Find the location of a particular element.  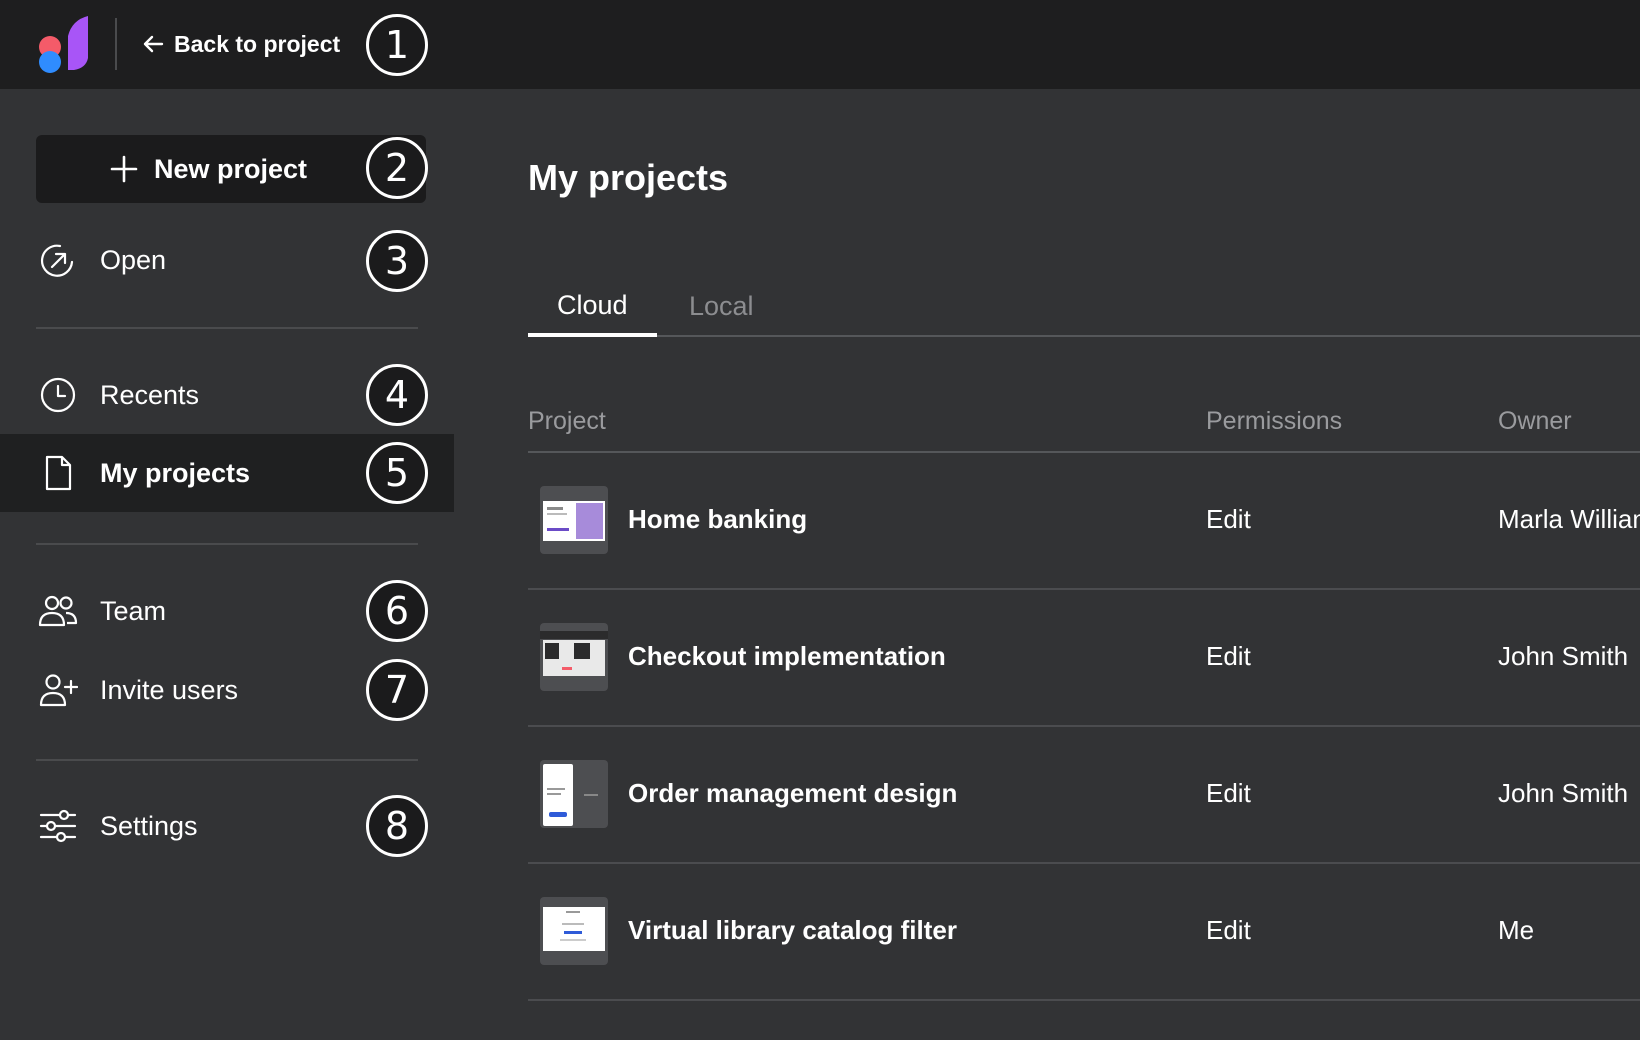

sidebar-item-label: Settings is located at coordinates (149, 825).